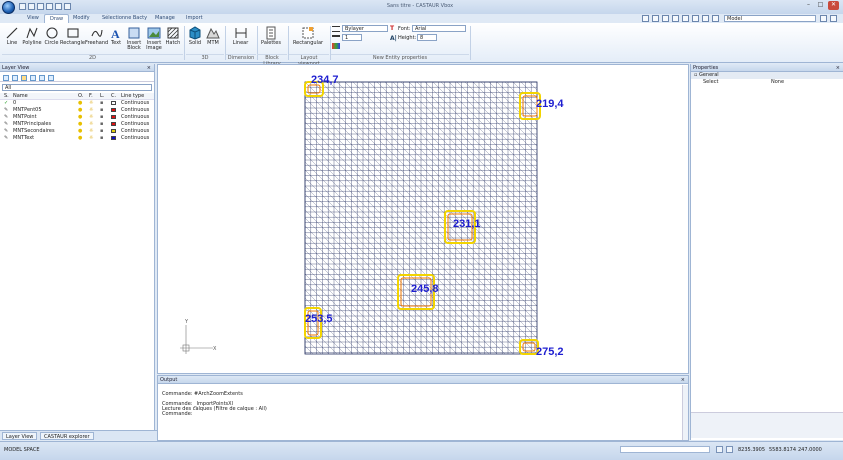  What do you see at coordinates (134, 38) in the screenshot?
I see `insert-block-tool: Insert Block` at bounding box center [134, 38].